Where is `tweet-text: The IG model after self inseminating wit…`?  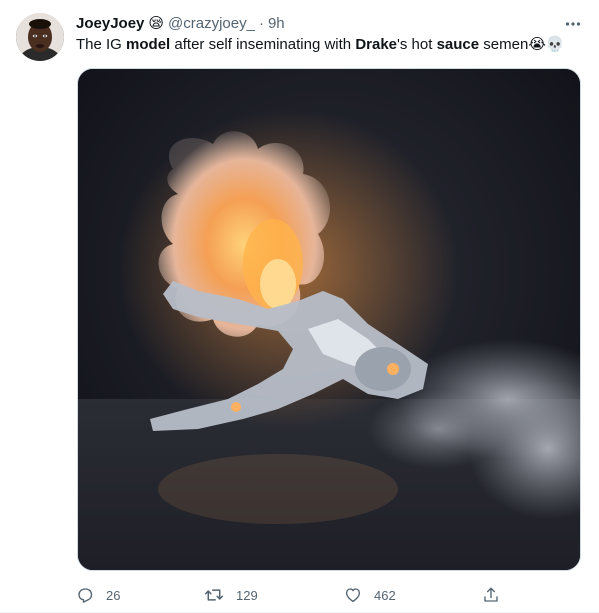 tweet-text: The IG model after self inseminating wit… is located at coordinates (330, 45).